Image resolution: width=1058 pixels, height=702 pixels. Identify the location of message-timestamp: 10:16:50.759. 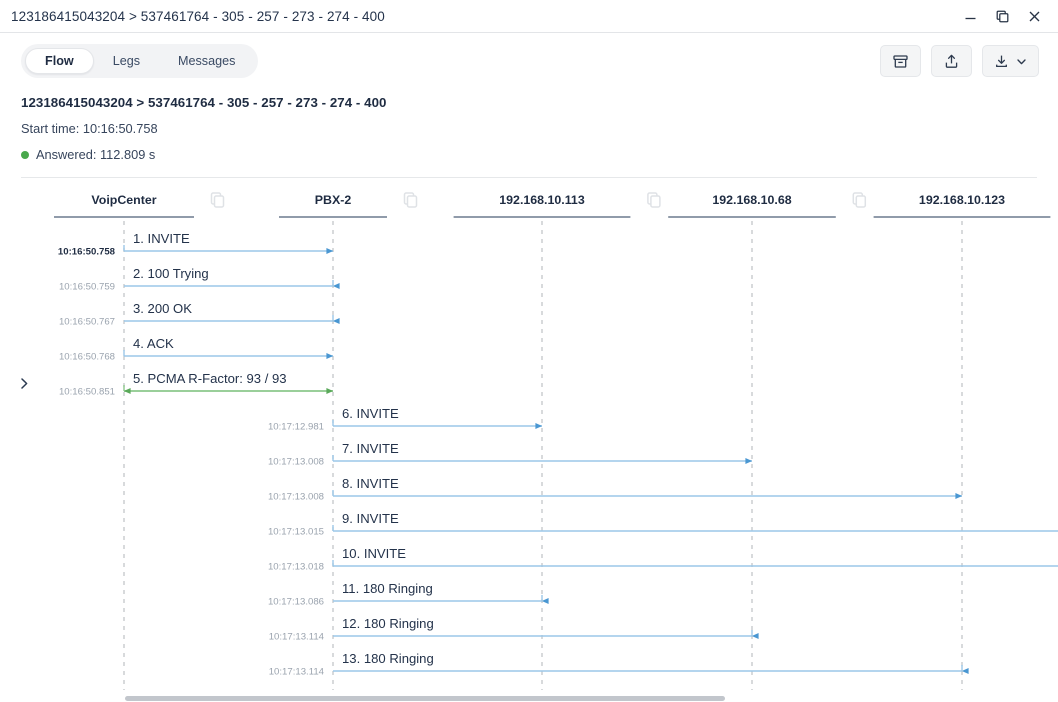
(87, 287).